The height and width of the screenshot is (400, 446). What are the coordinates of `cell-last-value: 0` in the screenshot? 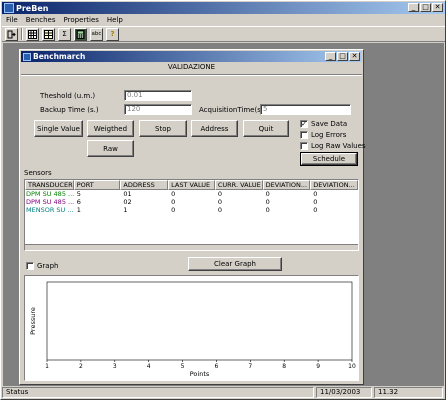 It's located at (173, 194).